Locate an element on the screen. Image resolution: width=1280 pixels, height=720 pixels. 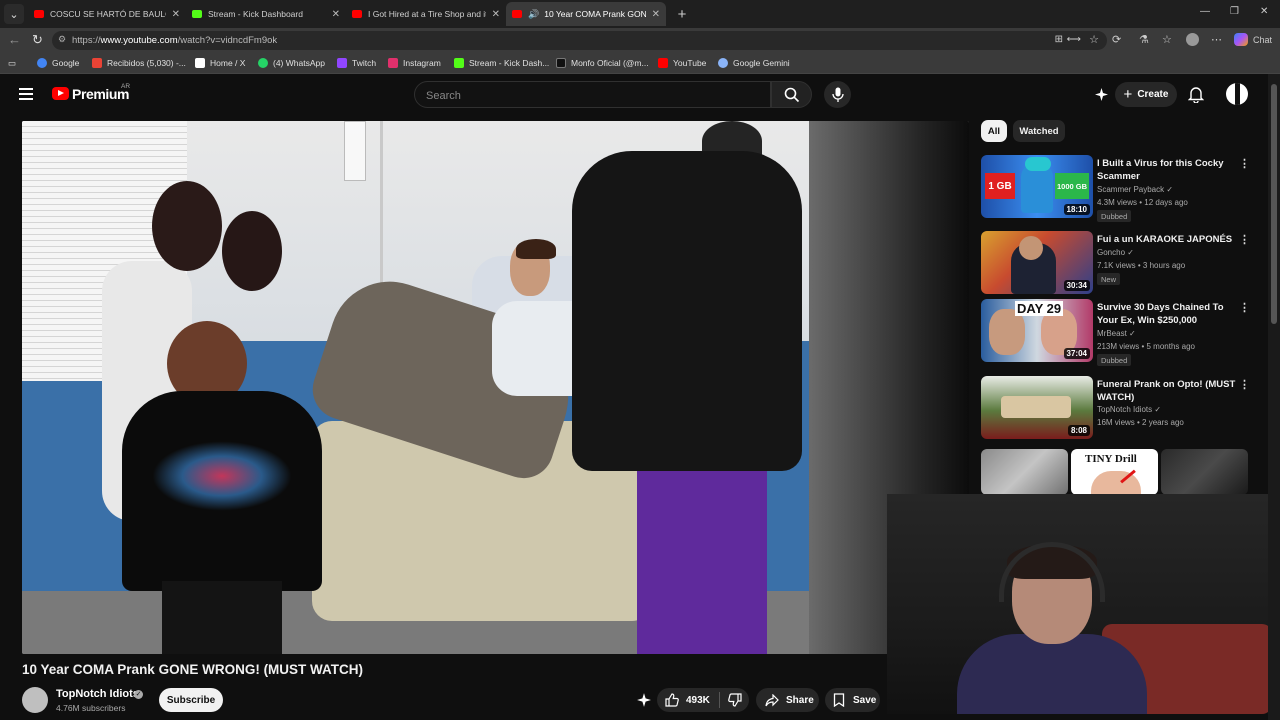
search-button is located at coordinates (791, 94).